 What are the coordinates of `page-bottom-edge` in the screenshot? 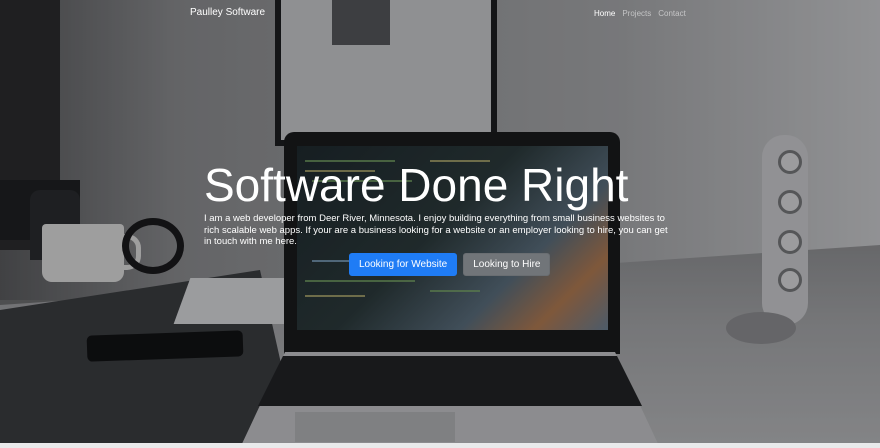 It's located at (440, 445).